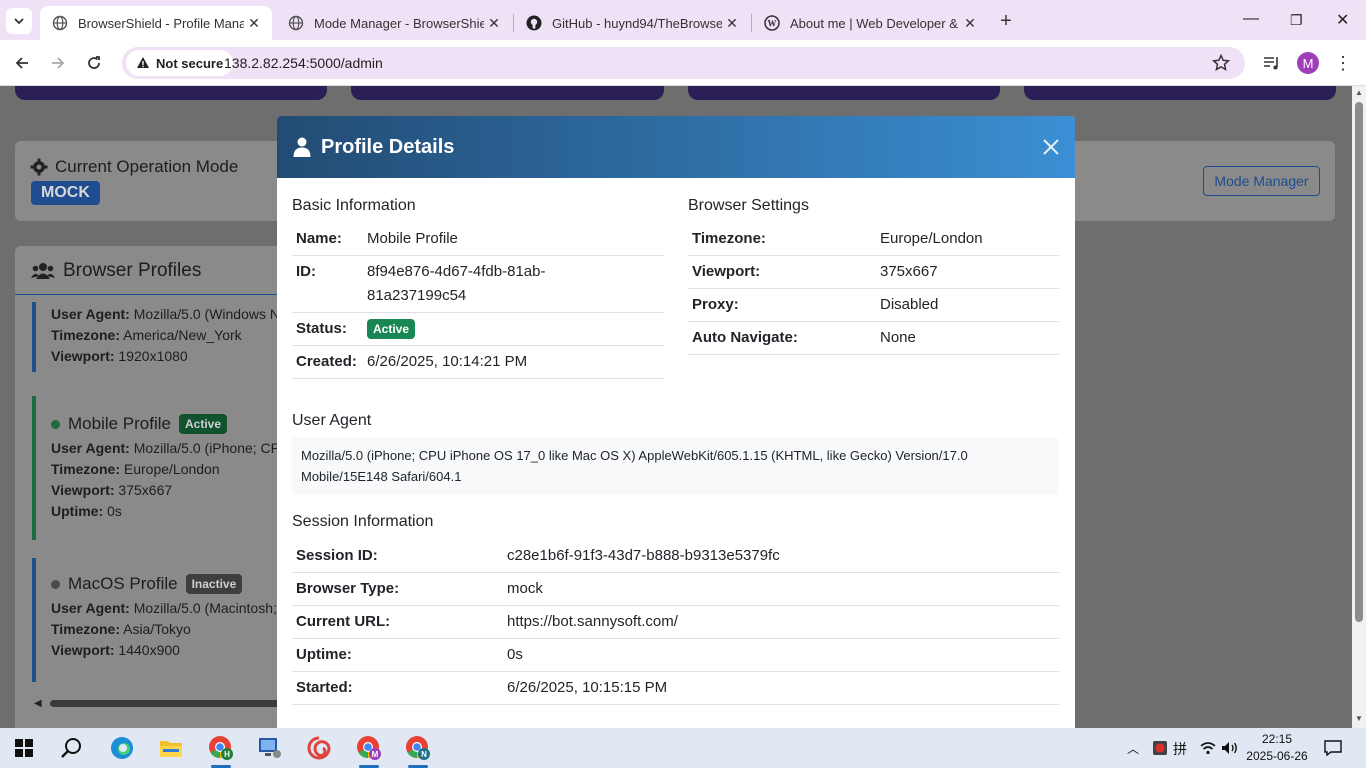 This screenshot has height=768, width=1366. I want to click on session-info-heading: Session Information, so click(363, 521).